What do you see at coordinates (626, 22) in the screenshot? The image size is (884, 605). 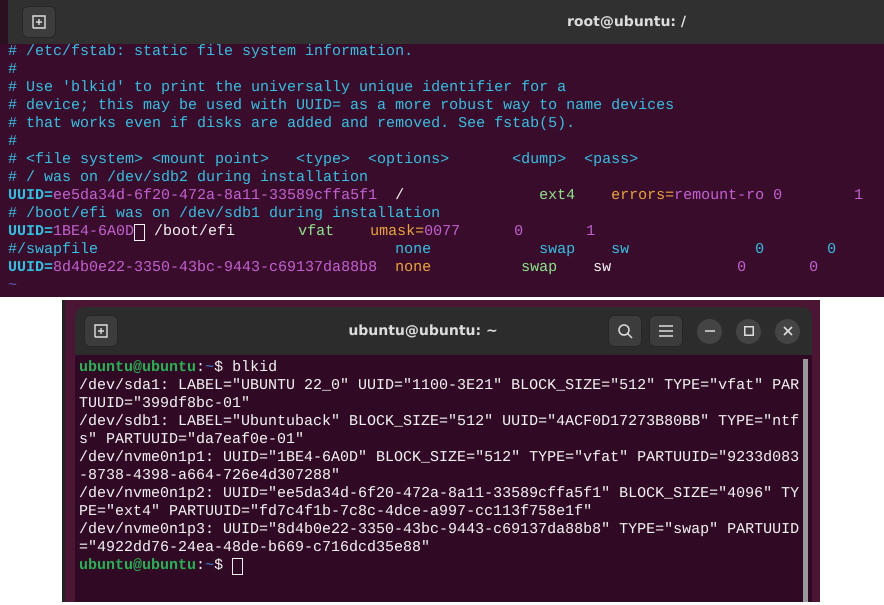 I see `window-title: root@ubuntu: /` at bounding box center [626, 22].